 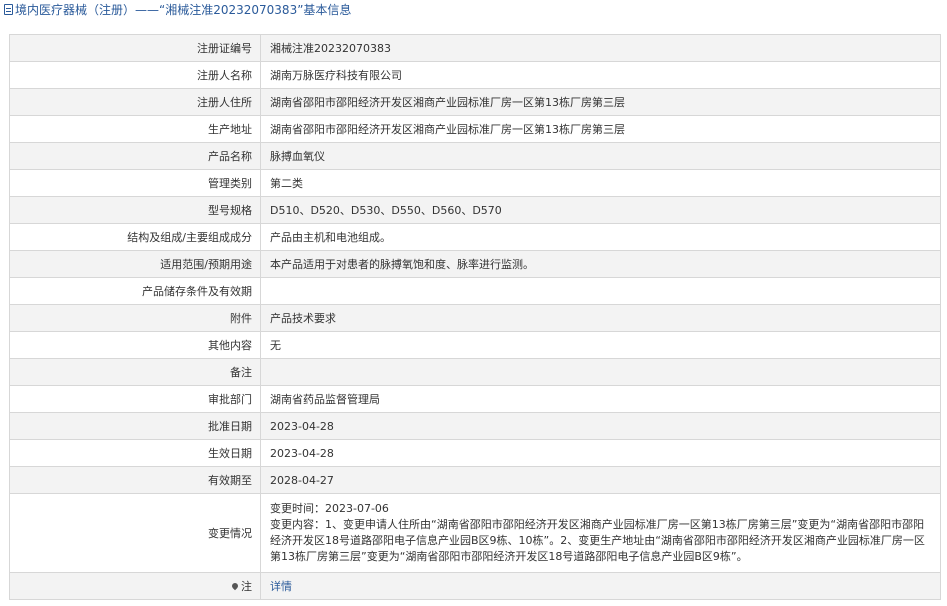 What do you see at coordinates (8, 9) in the screenshot?
I see `document-icon` at bounding box center [8, 9].